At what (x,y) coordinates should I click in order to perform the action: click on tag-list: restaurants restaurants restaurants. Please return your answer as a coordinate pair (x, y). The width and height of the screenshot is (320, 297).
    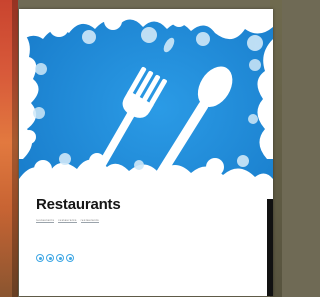
    Looking at the image, I should click on (67, 221).